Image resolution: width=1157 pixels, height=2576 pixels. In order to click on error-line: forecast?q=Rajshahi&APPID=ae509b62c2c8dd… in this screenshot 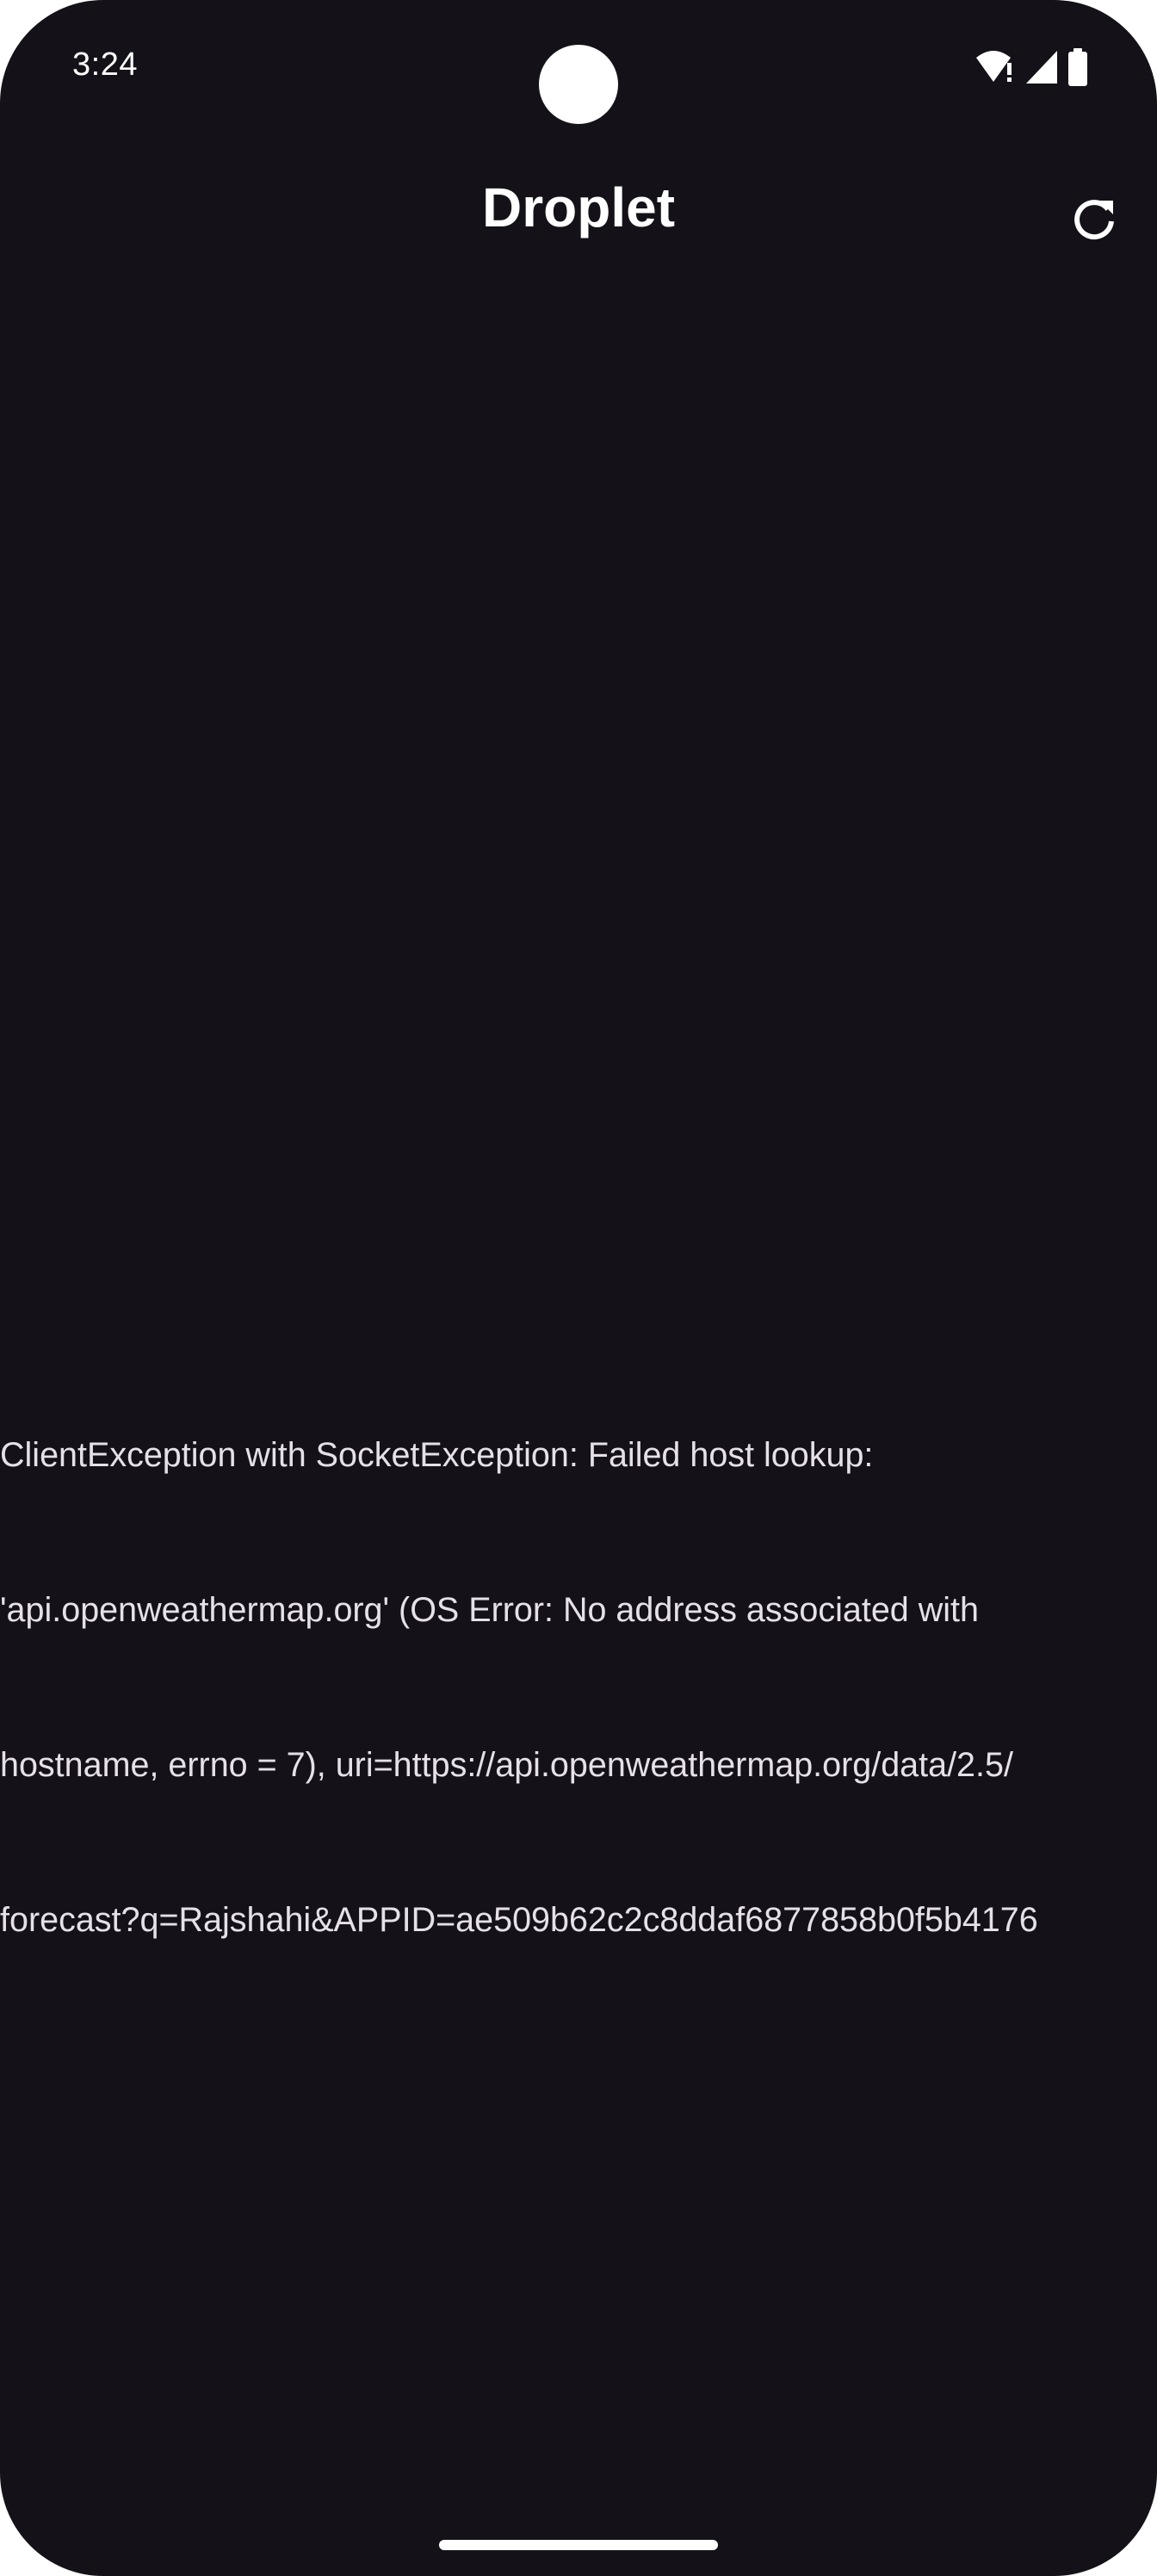, I will do `click(519, 1920)`.